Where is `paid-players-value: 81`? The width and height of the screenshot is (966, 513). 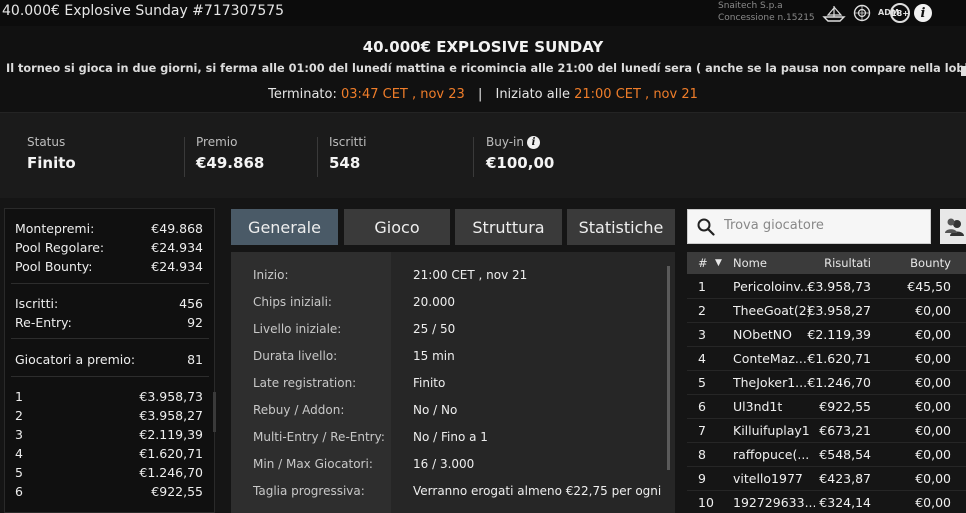
paid-players-value: 81 is located at coordinates (195, 359).